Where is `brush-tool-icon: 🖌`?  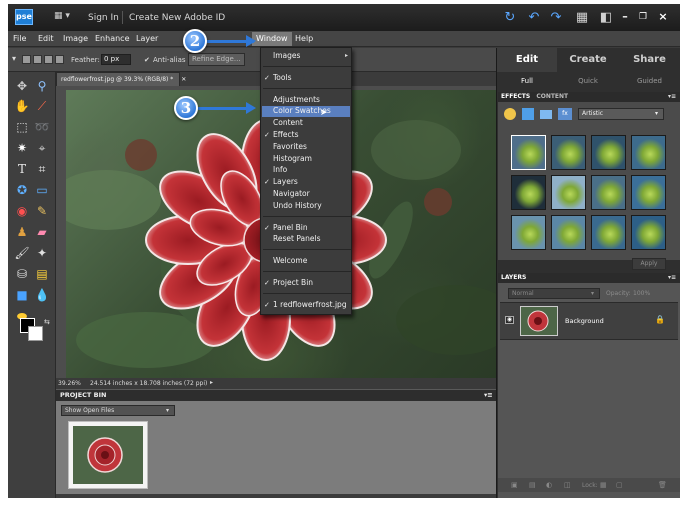
brush-tool-icon: 🖌 is located at coordinates (22, 253).